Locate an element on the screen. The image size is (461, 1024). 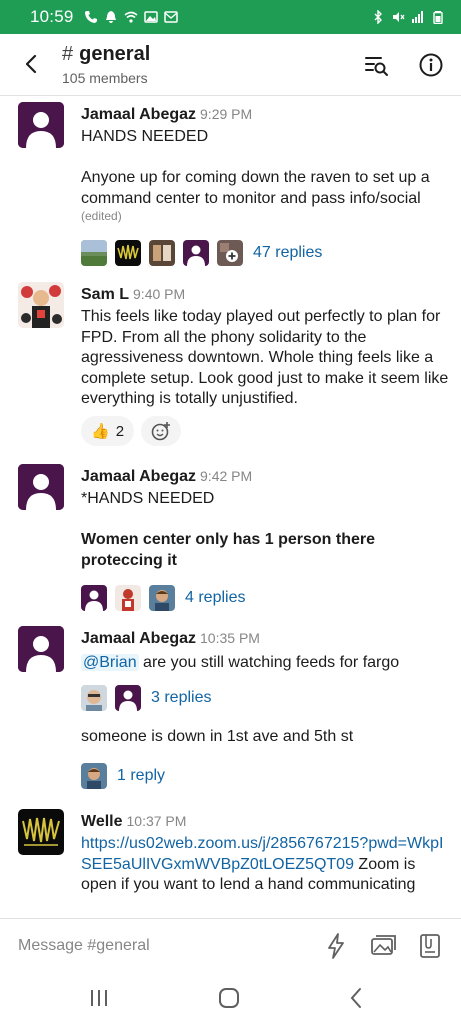
status-left-icons is located at coordinates (131, 17).